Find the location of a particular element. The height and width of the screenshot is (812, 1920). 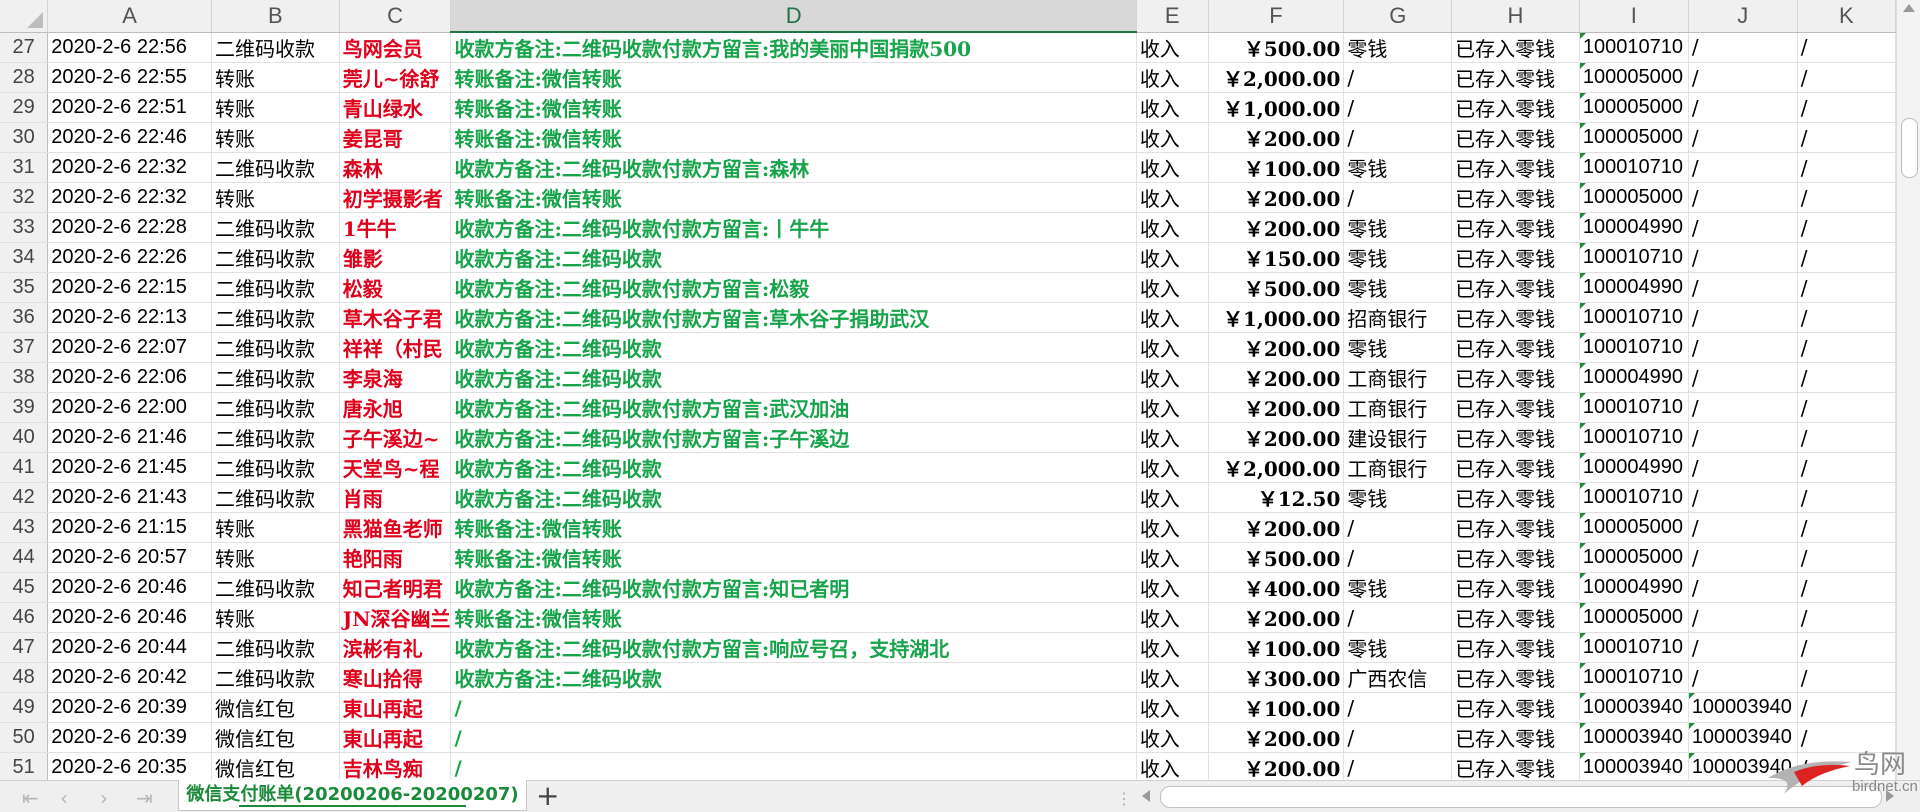

column-header-b: B is located at coordinates (275, 16).